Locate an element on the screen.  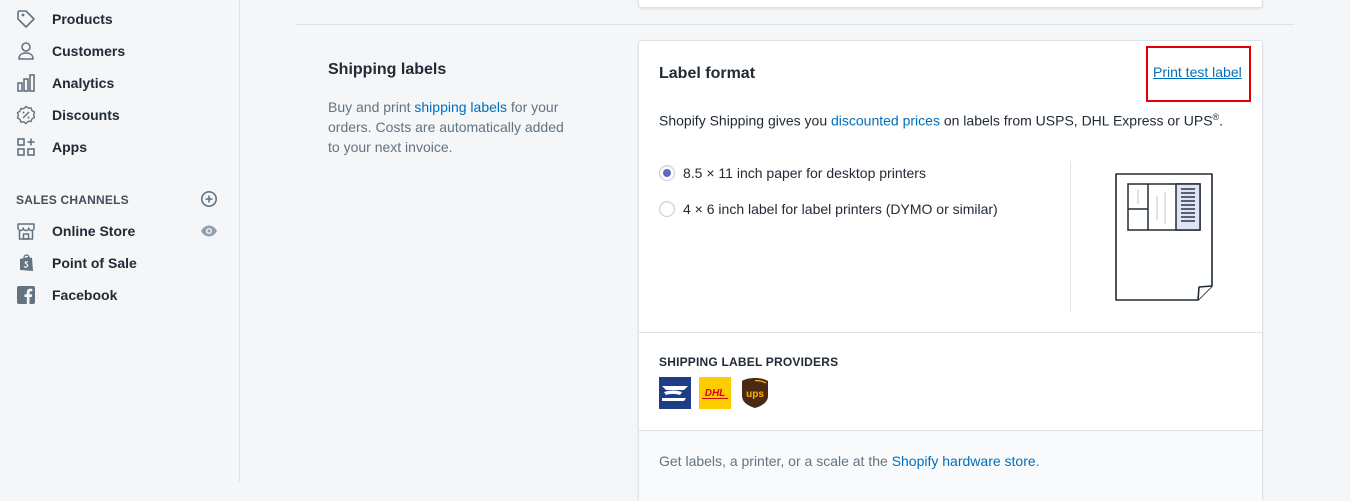
section-divider is located at coordinates (795, 24).